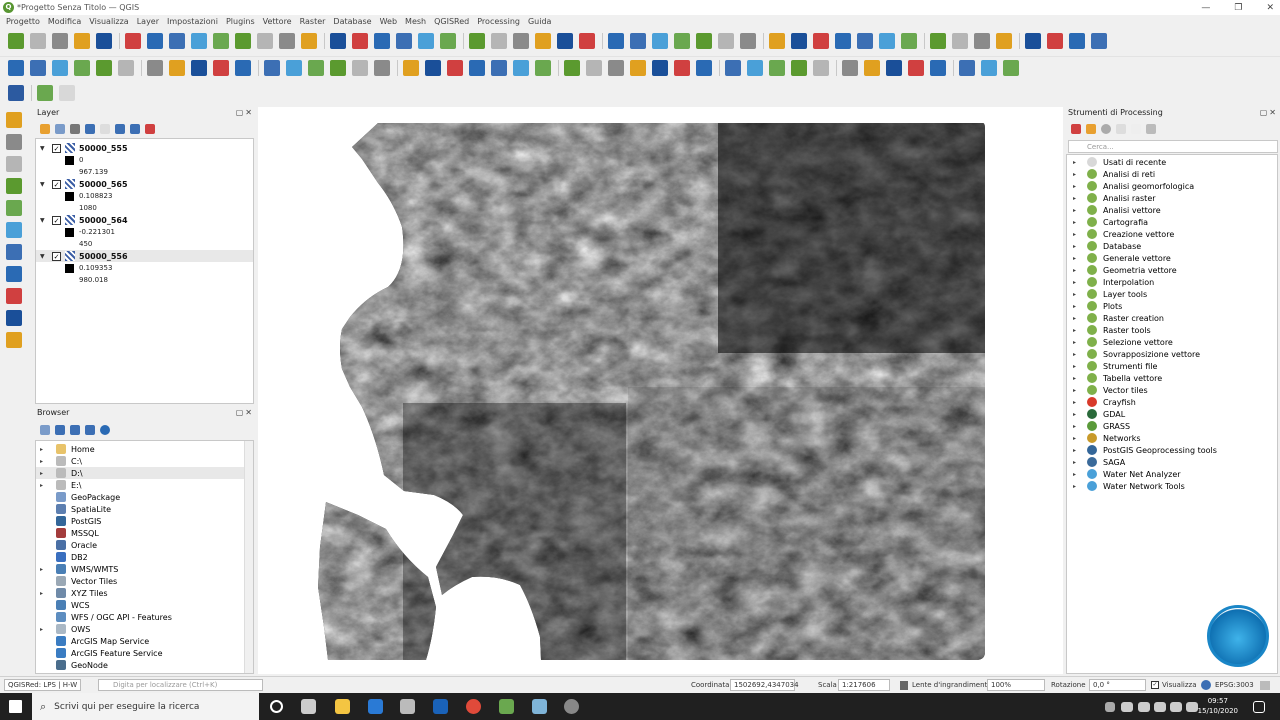  I want to click on file-explorer-icon, so click(342, 706).